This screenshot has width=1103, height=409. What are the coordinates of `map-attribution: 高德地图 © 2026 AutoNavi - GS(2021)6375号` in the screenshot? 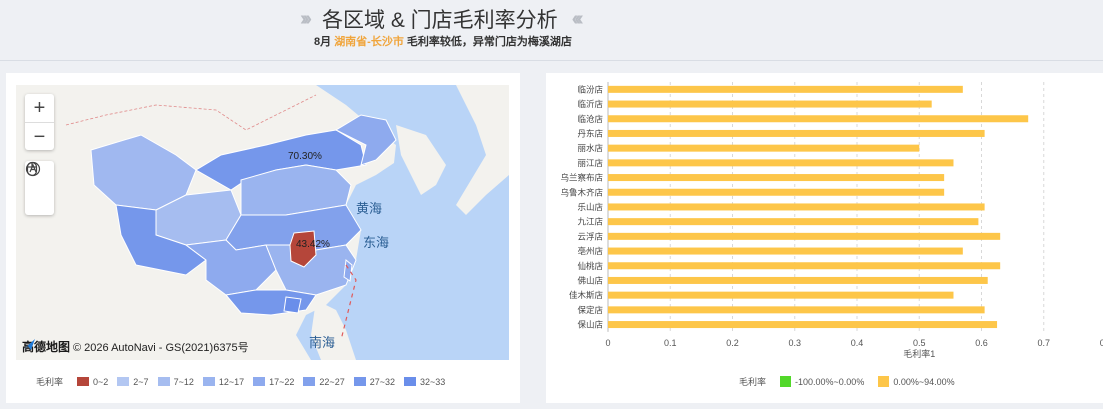 It's located at (135, 346).